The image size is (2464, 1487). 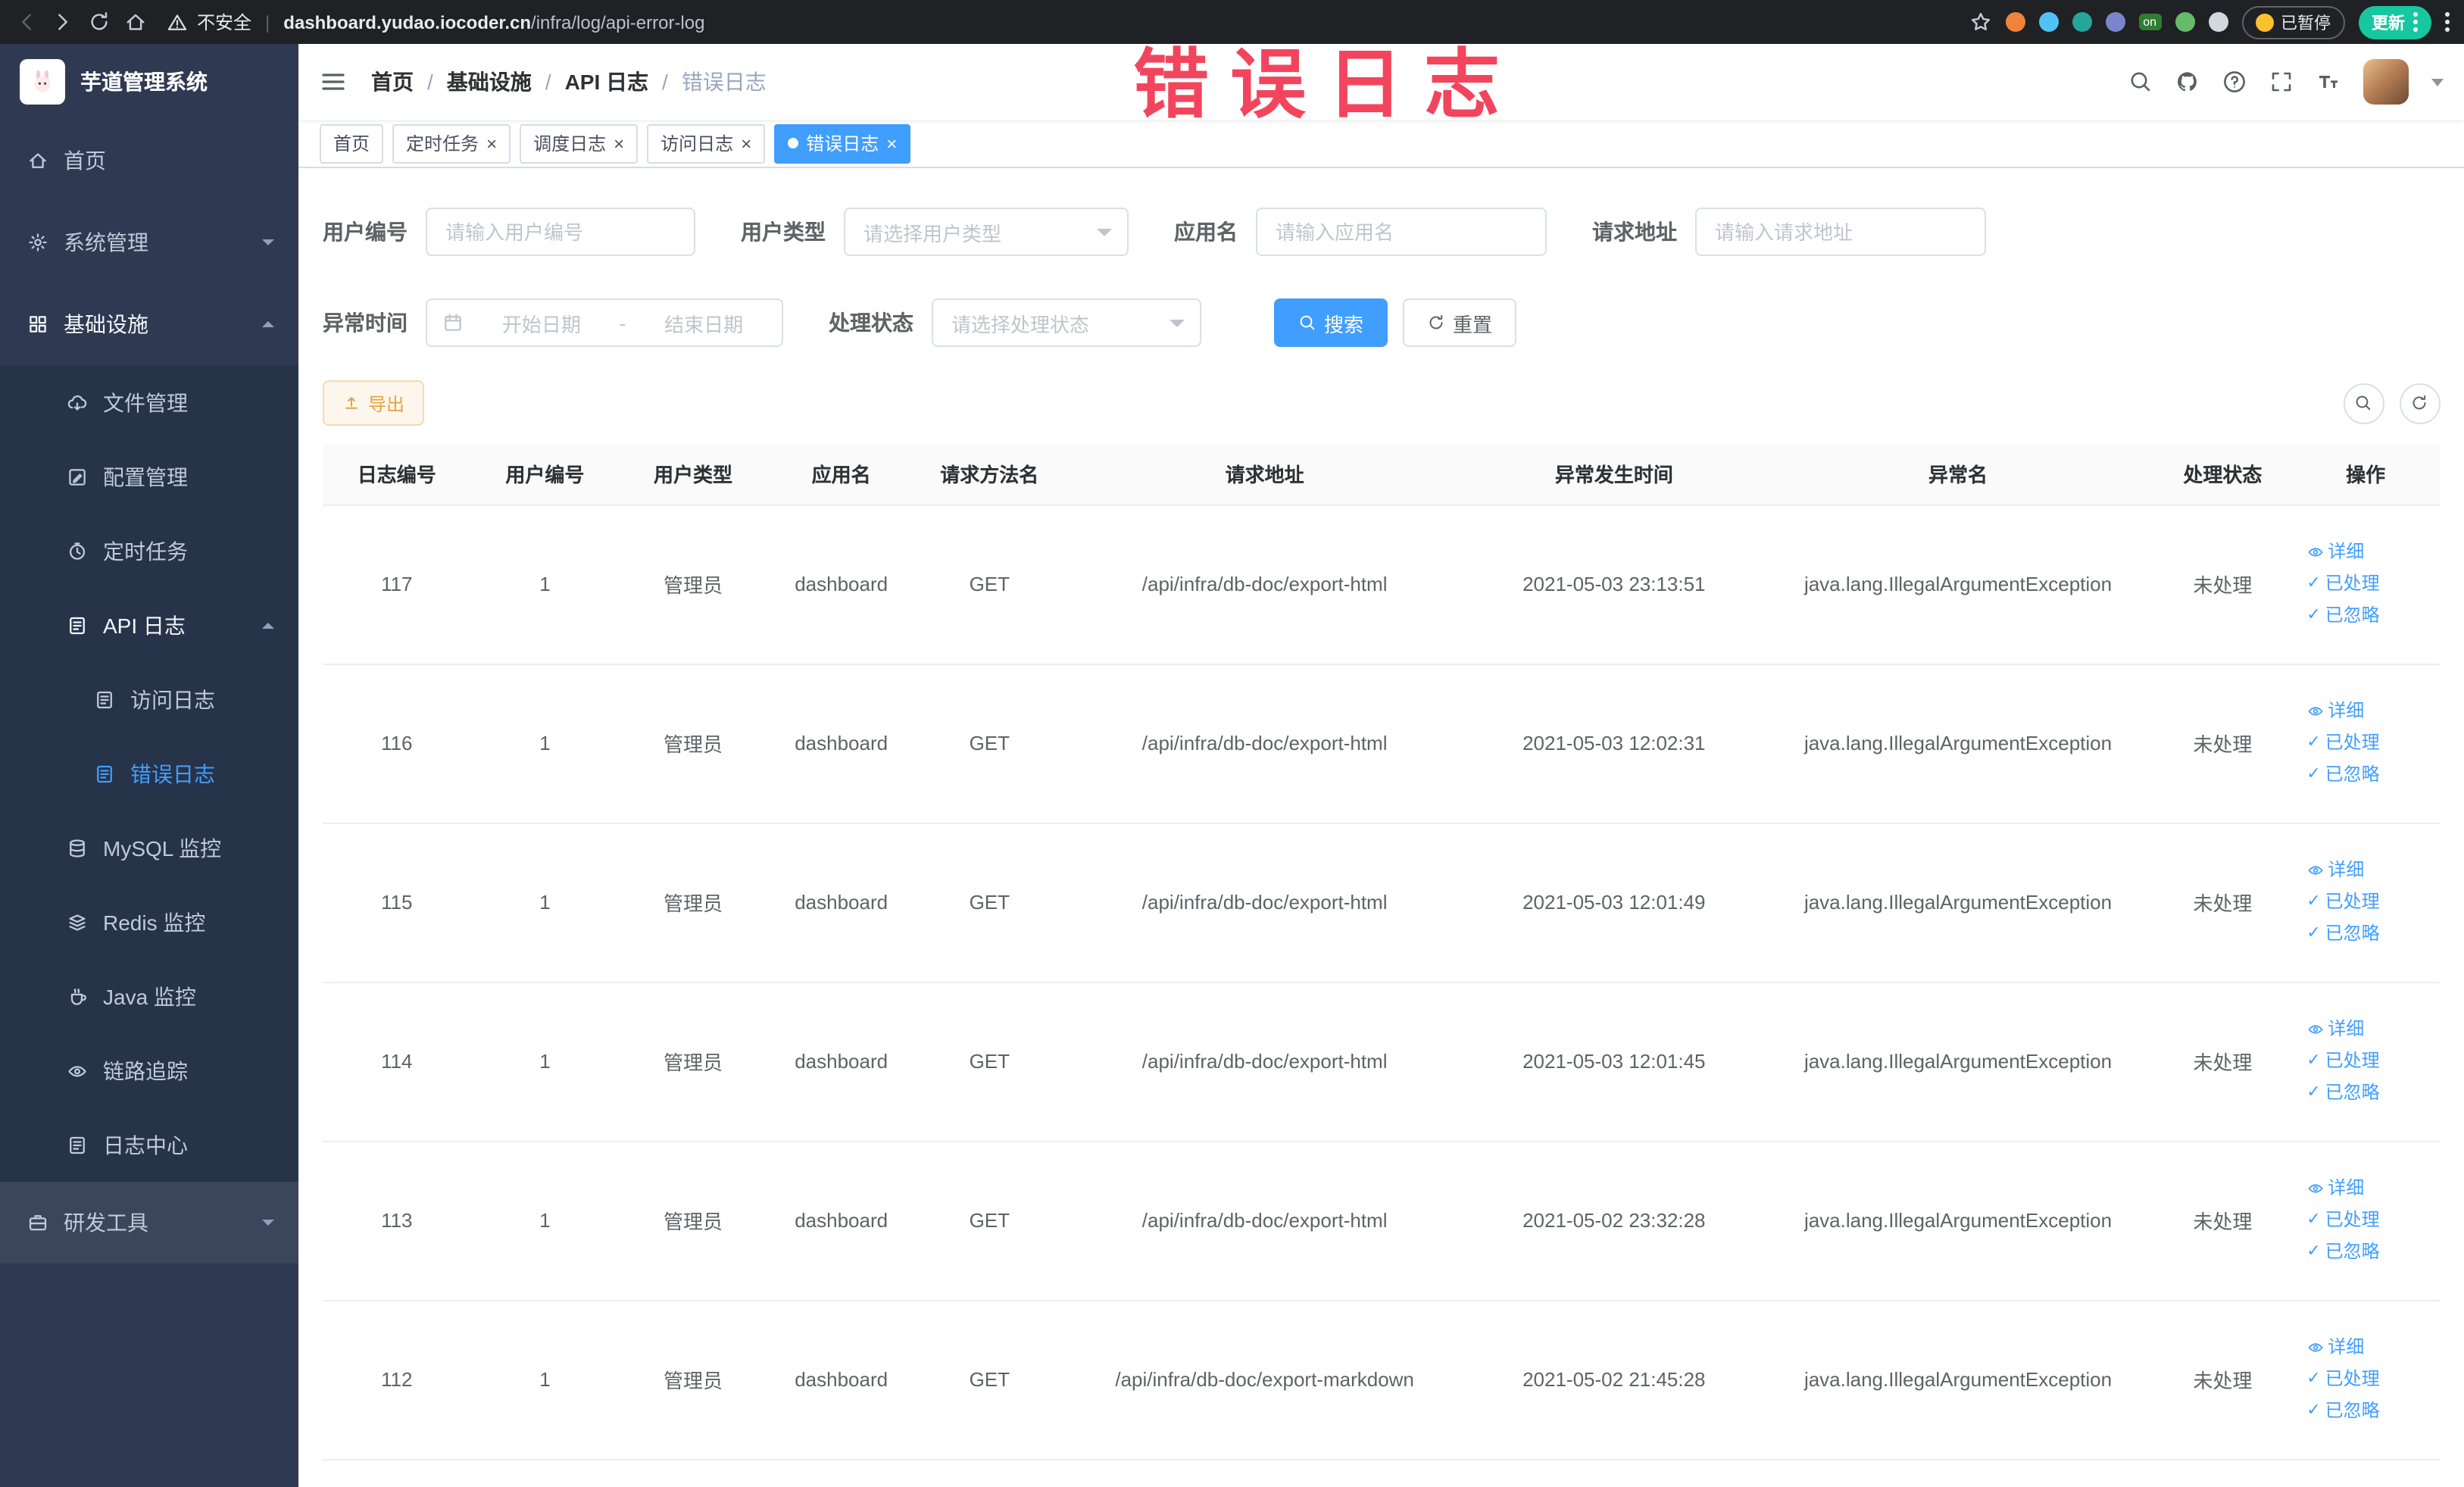 I want to click on browser-home-icon, so click(x=135, y=22).